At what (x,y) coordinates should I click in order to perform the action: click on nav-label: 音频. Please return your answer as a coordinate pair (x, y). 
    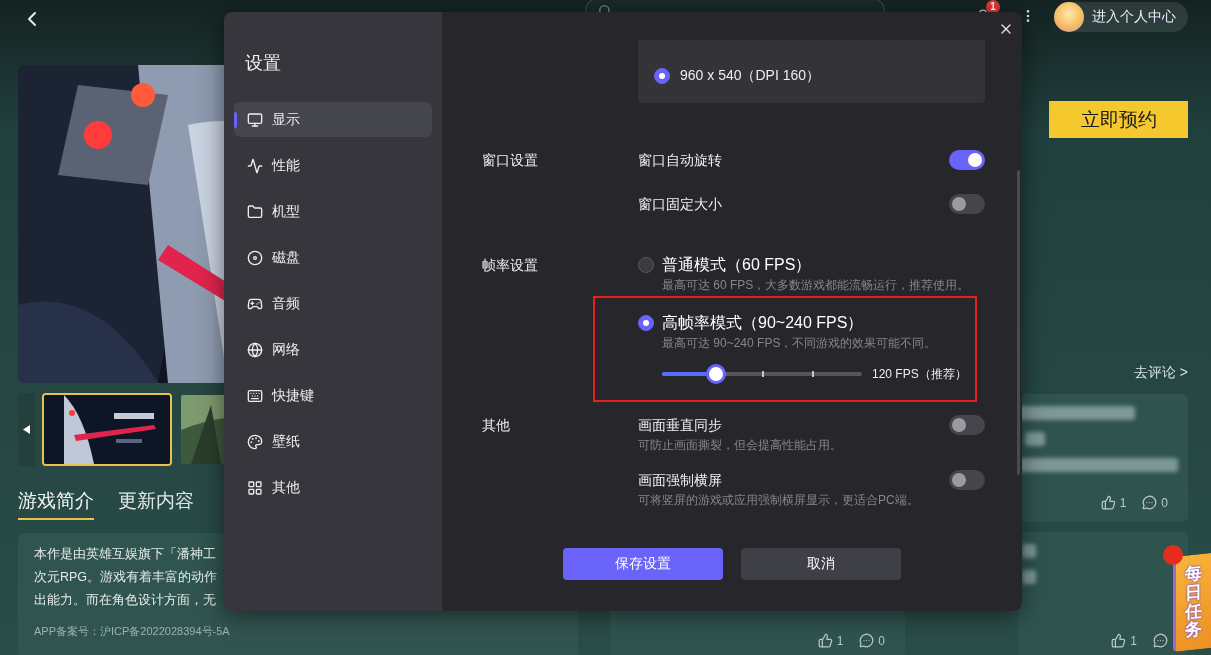
    Looking at the image, I should click on (286, 303).